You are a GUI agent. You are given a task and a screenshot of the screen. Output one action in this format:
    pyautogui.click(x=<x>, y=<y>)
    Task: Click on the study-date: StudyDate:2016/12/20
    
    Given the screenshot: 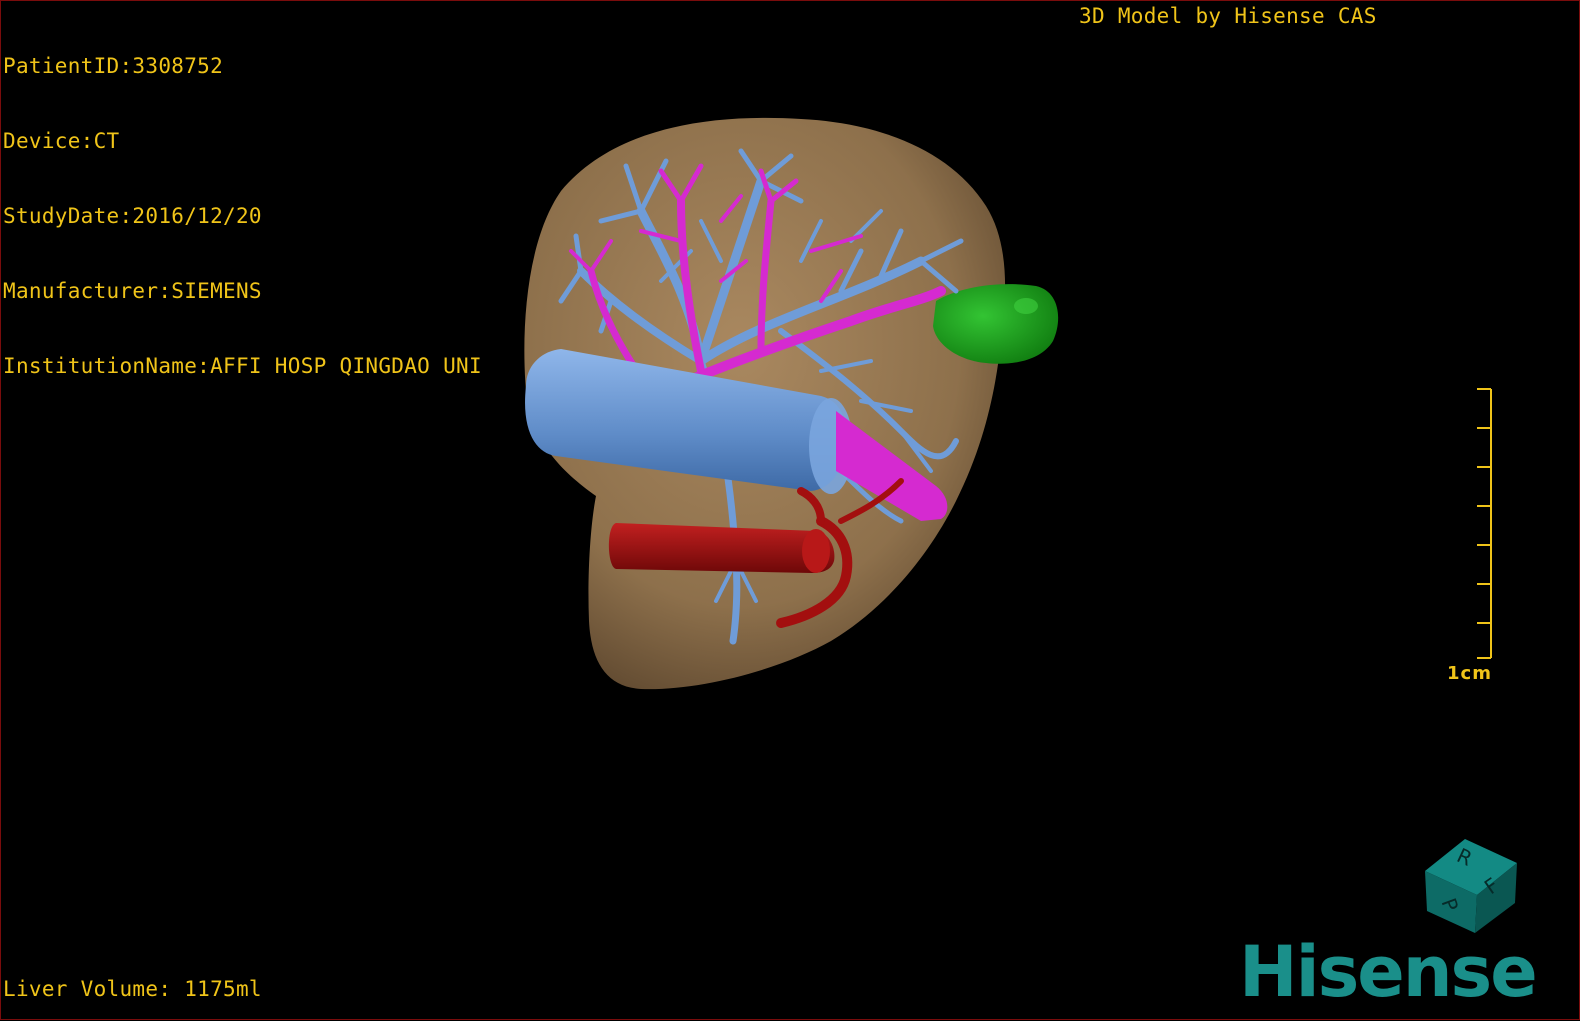 What is the action you would take?
    pyautogui.click(x=132, y=216)
    